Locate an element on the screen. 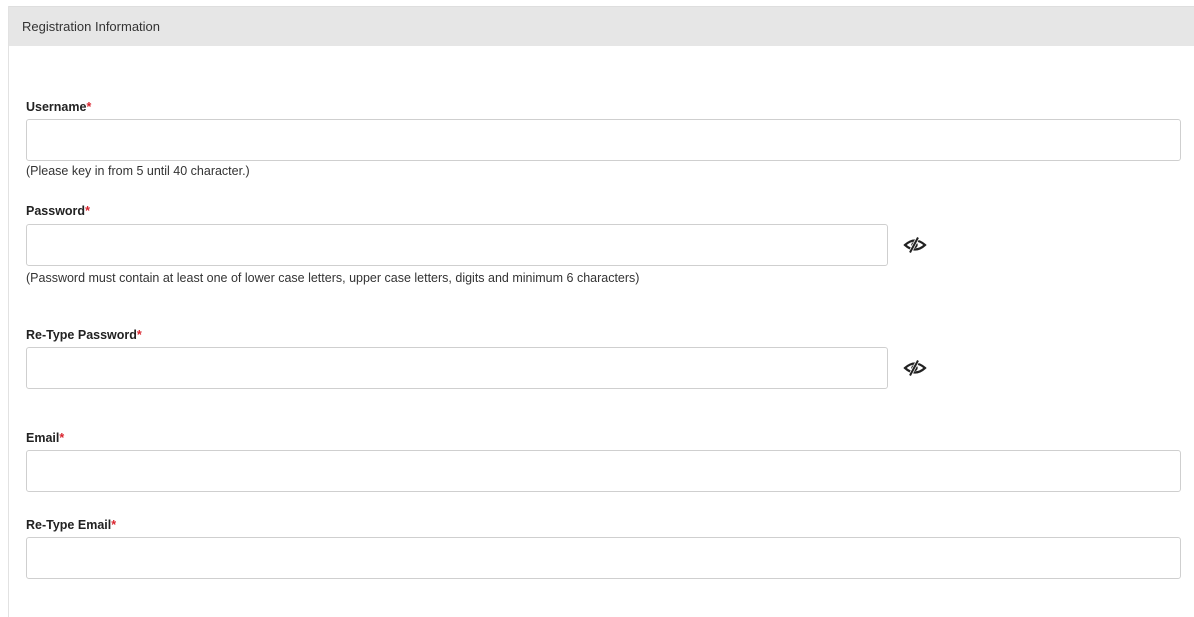 This screenshot has height=617, width=1194. email-label-text: Email is located at coordinates (43, 438).